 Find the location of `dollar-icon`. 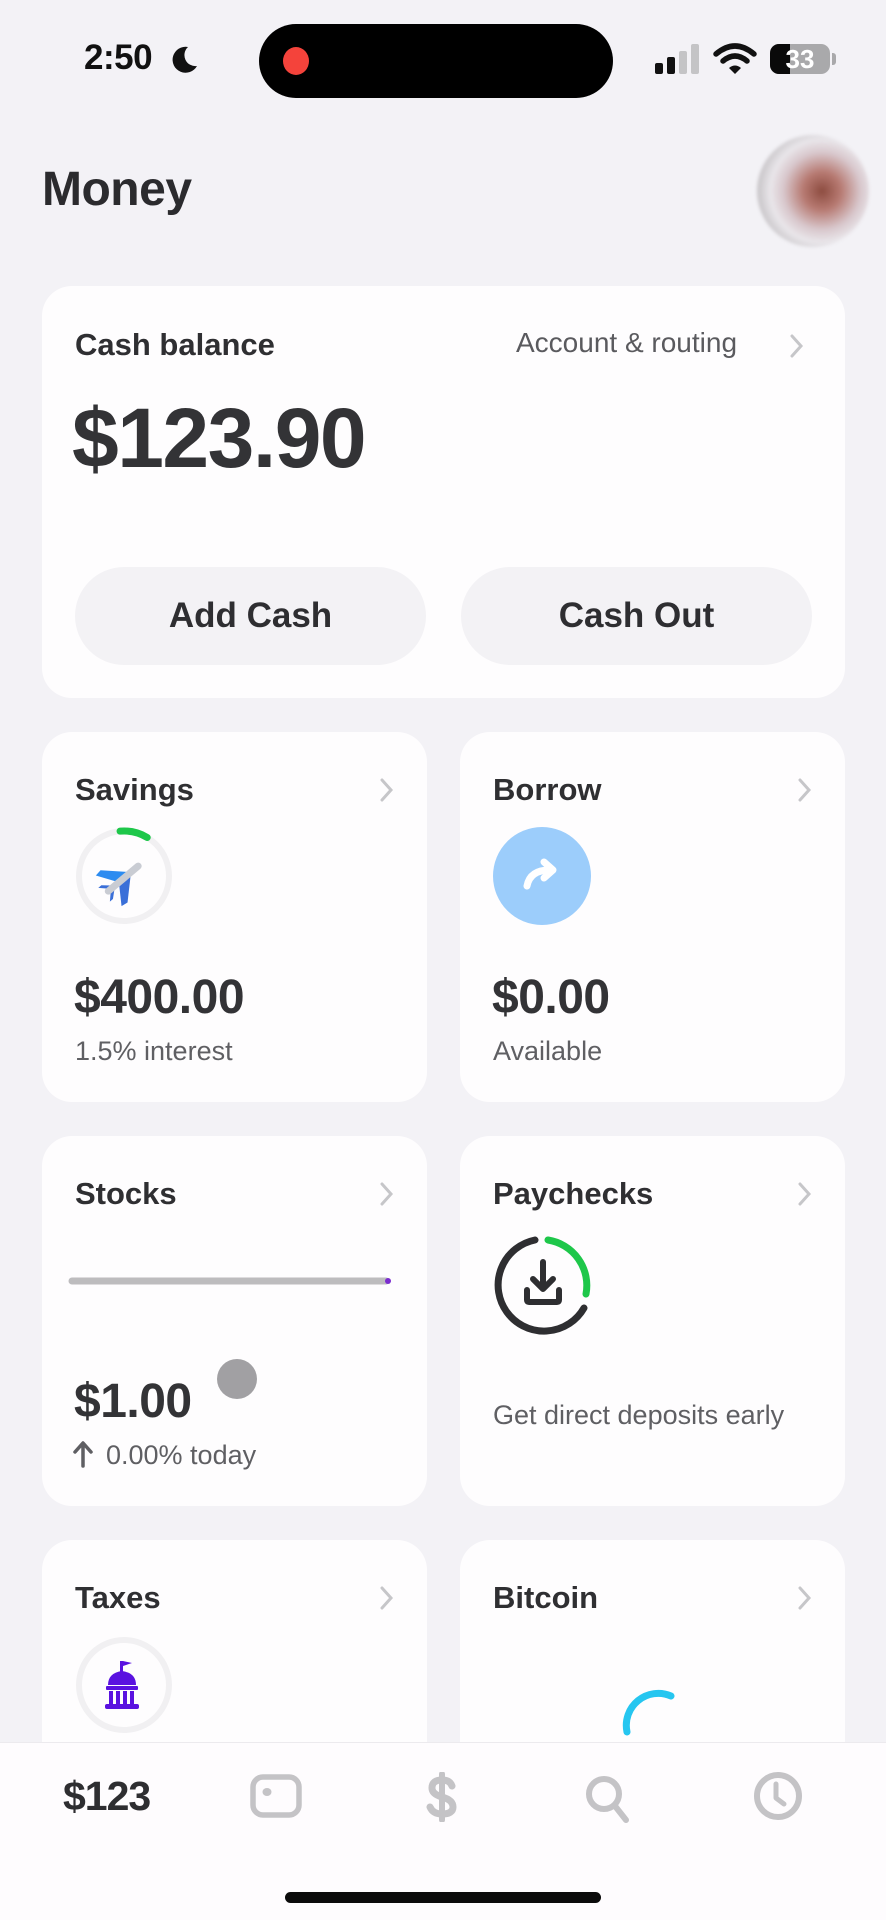

dollar-icon is located at coordinates (442, 1797).